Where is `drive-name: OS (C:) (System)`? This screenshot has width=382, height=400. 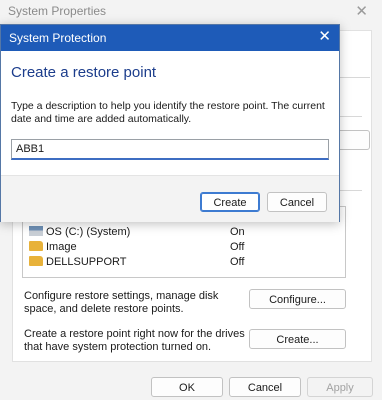 drive-name: OS (C:) (System) is located at coordinates (88, 232).